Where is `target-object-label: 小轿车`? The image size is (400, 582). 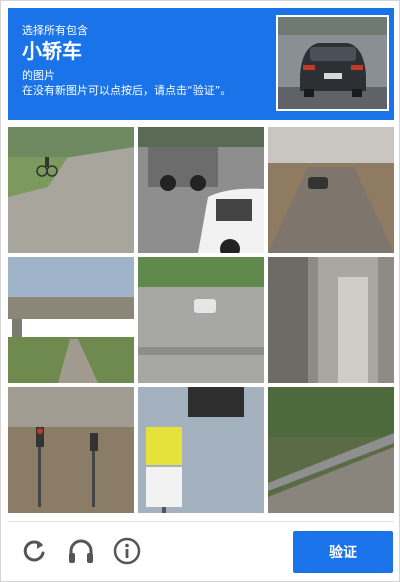
target-object-label: 小轿车 is located at coordinates (52, 51).